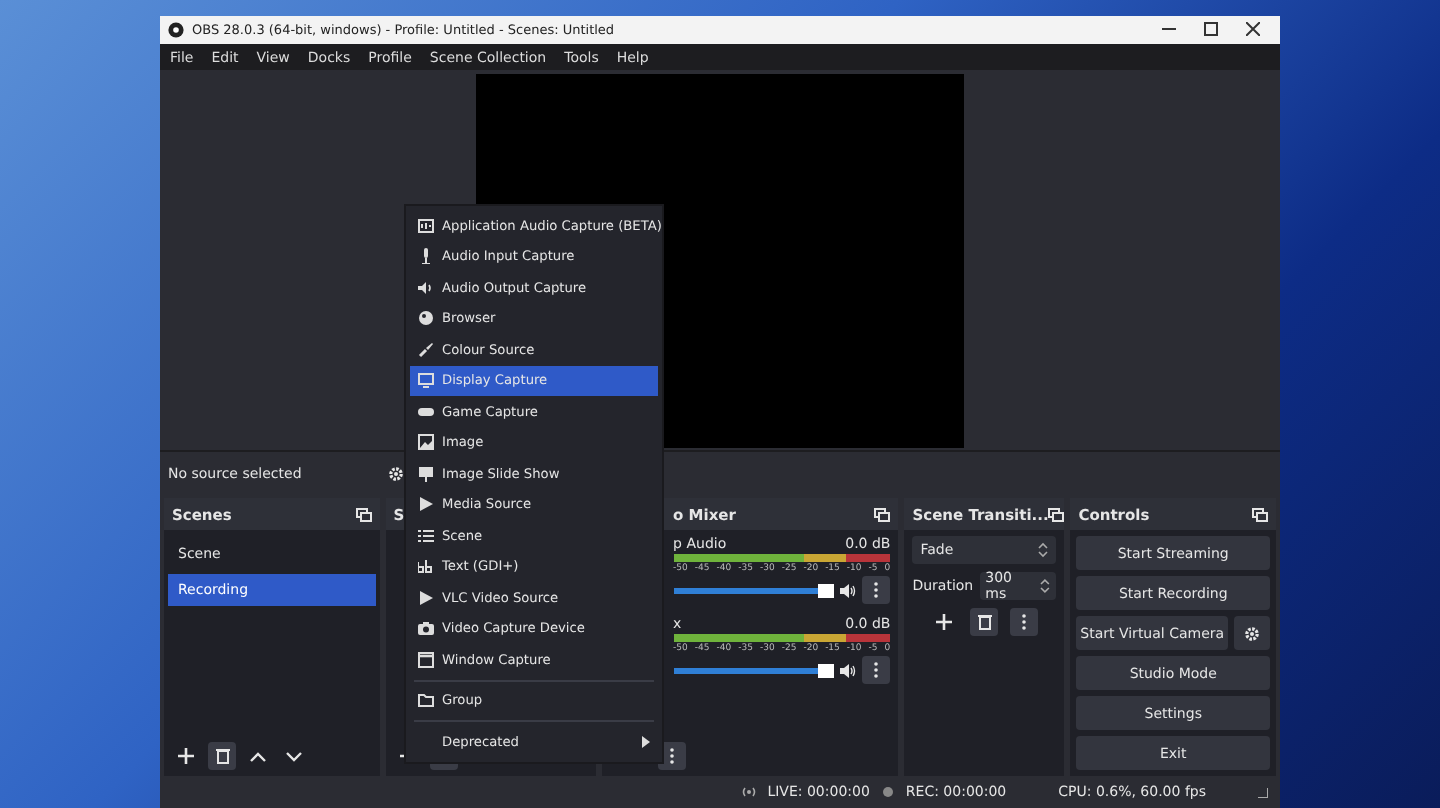  What do you see at coordinates (1211, 29) in the screenshot?
I see `maximize-icon` at bounding box center [1211, 29].